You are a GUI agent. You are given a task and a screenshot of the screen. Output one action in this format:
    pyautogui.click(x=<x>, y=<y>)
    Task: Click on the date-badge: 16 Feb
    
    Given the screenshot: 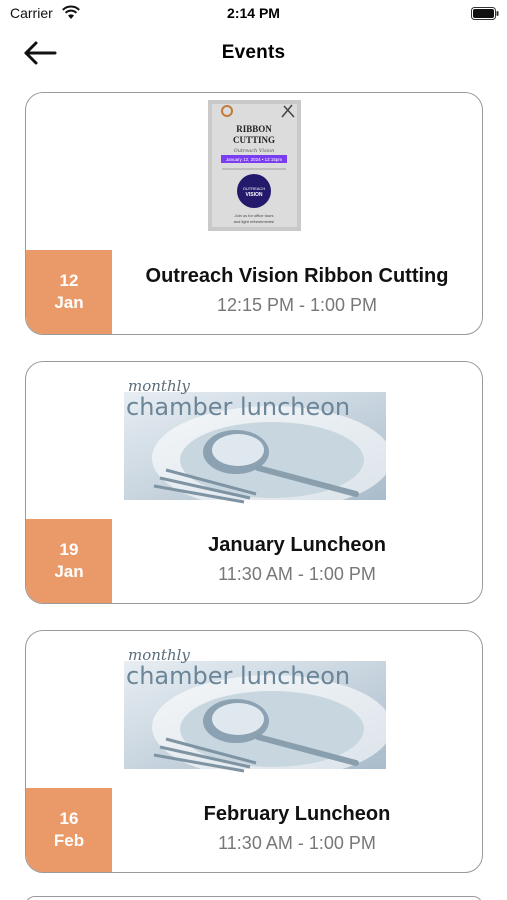 What is the action you would take?
    pyautogui.click(x=69, y=830)
    